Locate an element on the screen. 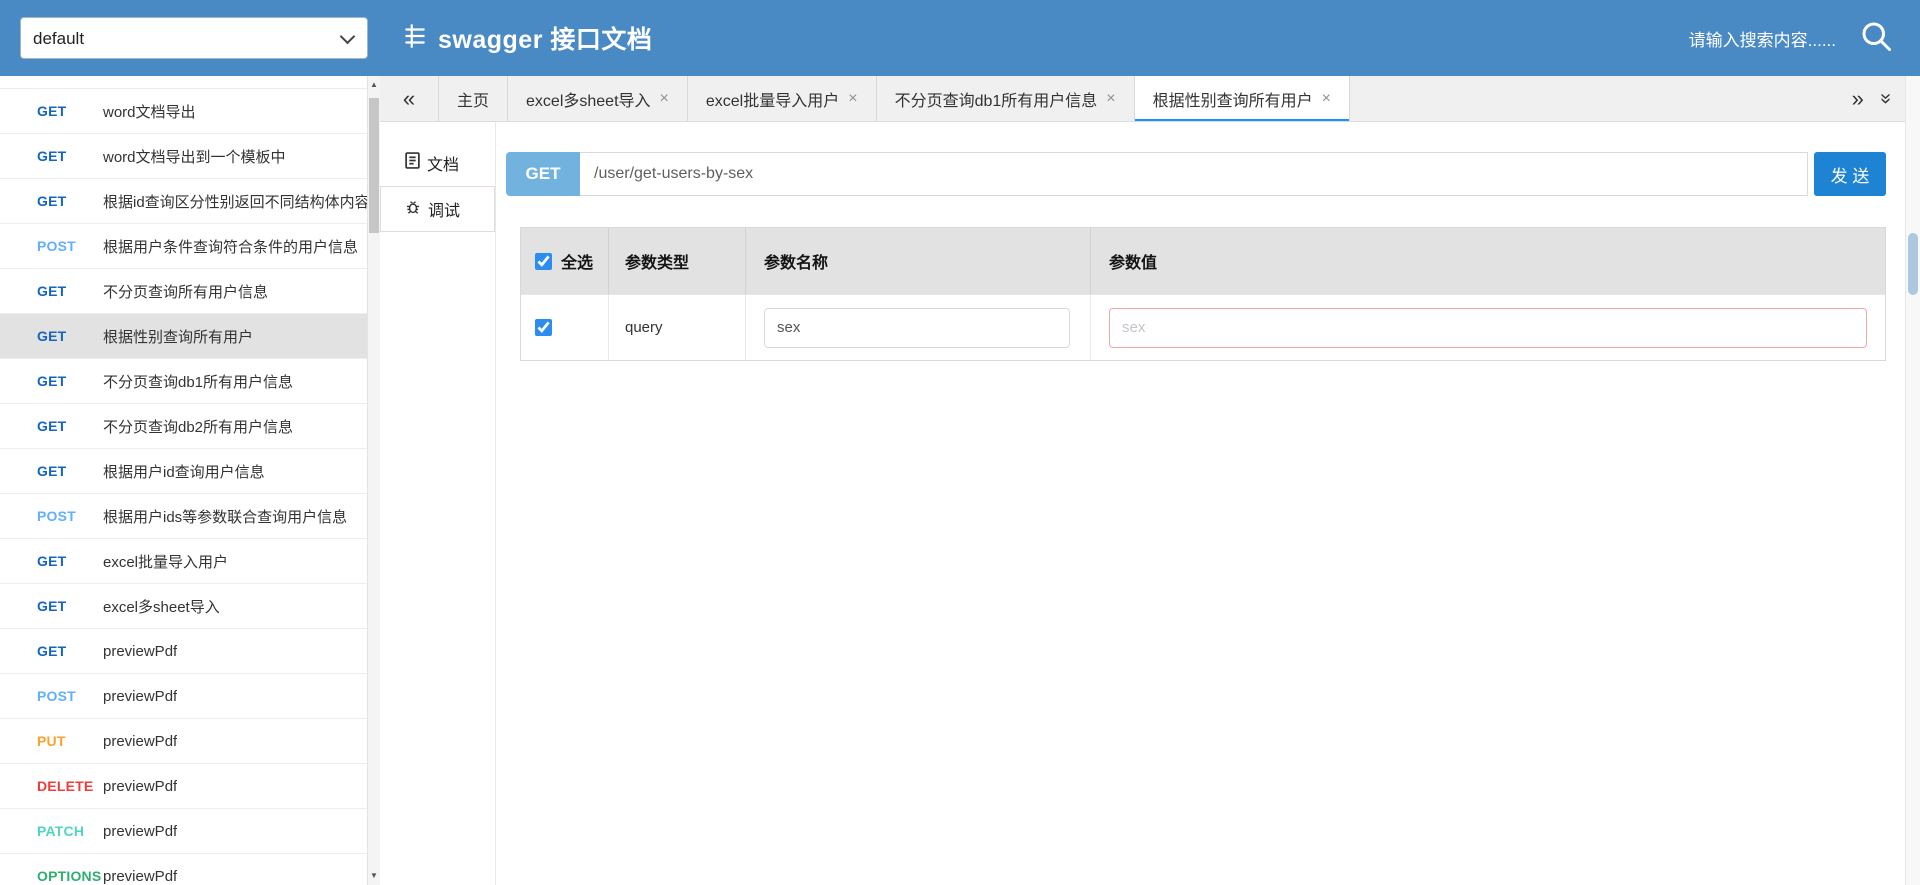  collapse-sidebar-icon: « is located at coordinates (409, 98).